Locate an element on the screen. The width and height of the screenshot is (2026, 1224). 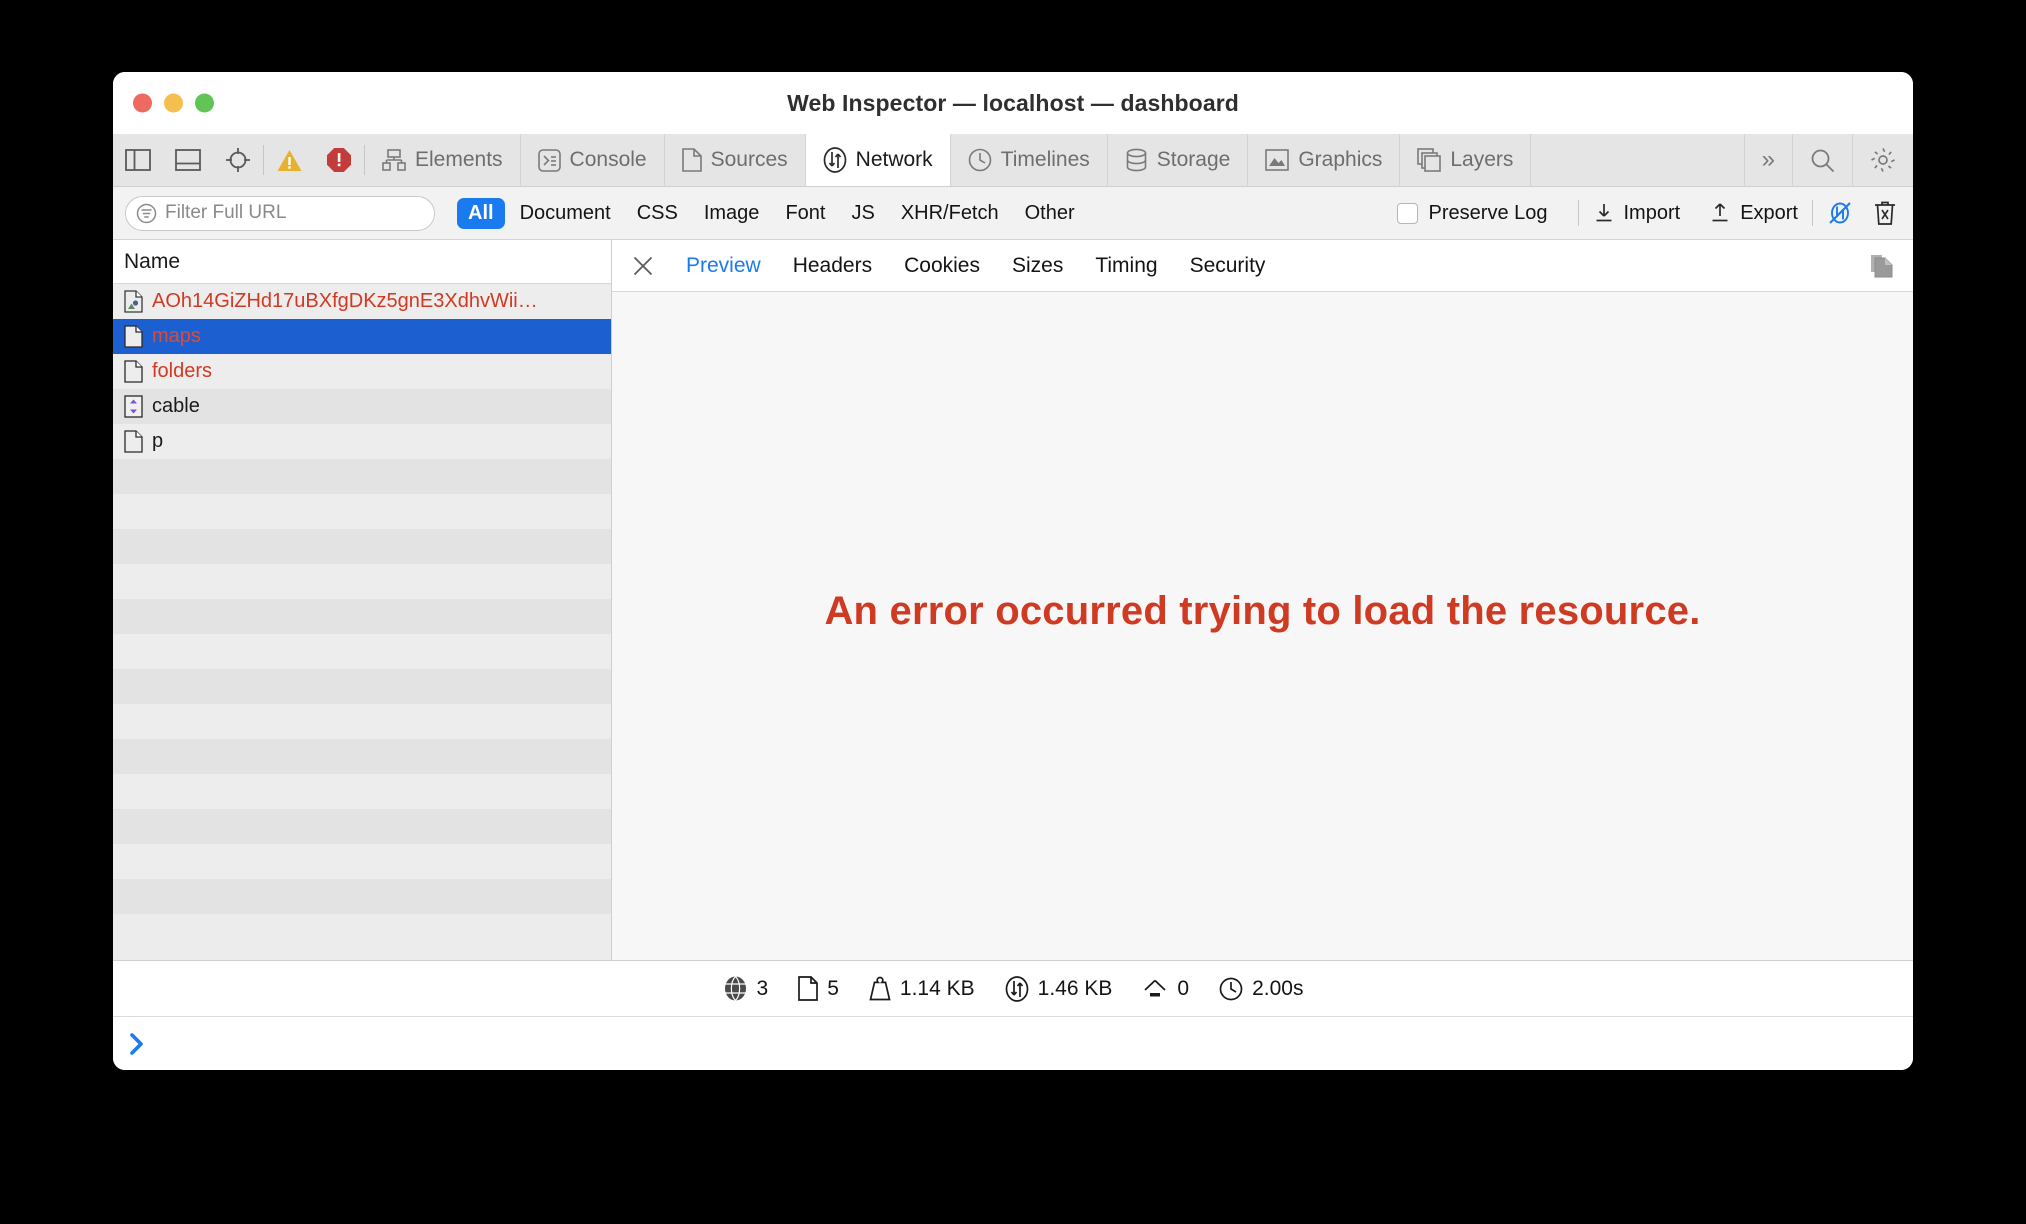
tab-elements: Elements is located at coordinates (443, 160).